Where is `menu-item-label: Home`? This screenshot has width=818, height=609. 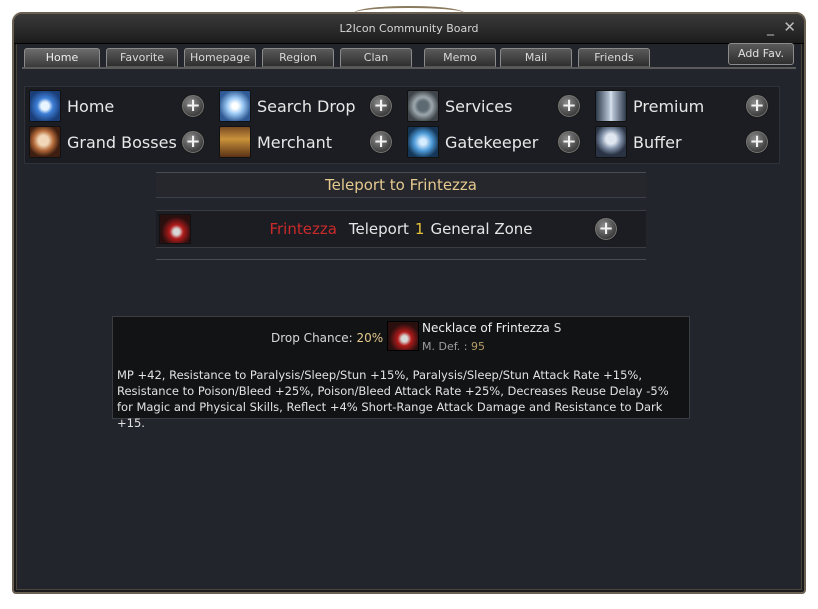
menu-item-label: Home is located at coordinates (91, 106).